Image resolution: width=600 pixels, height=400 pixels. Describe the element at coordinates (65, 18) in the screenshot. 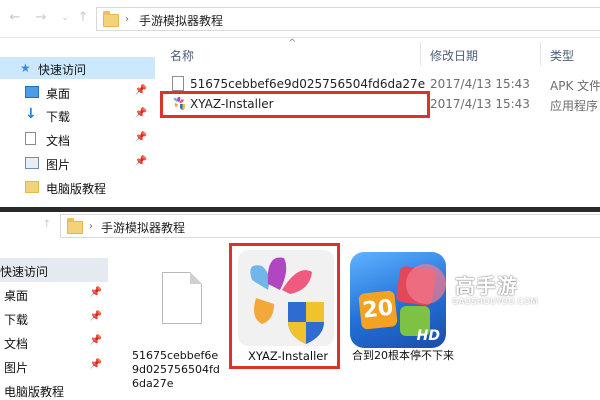

I see `recent-locations-chevron-icon: ⌄` at that location.